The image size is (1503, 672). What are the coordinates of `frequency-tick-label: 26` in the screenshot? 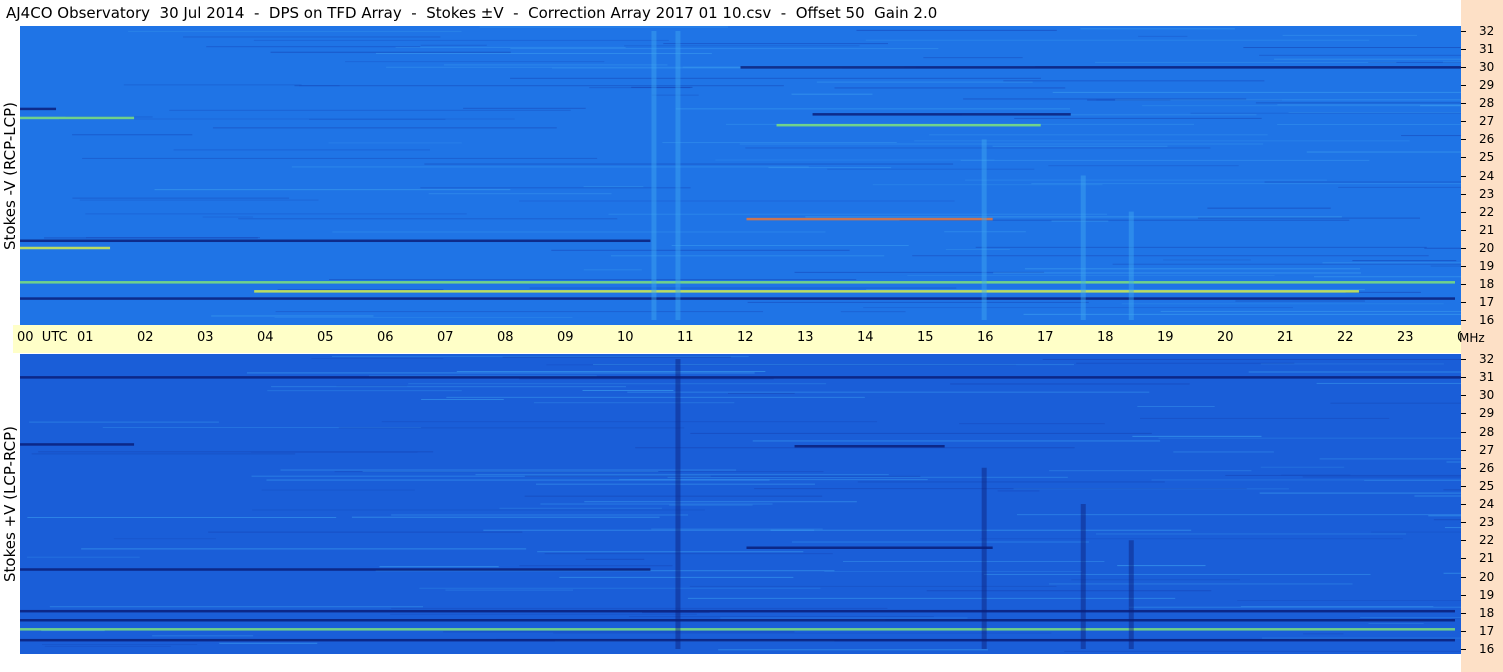 It's located at (1487, 139).